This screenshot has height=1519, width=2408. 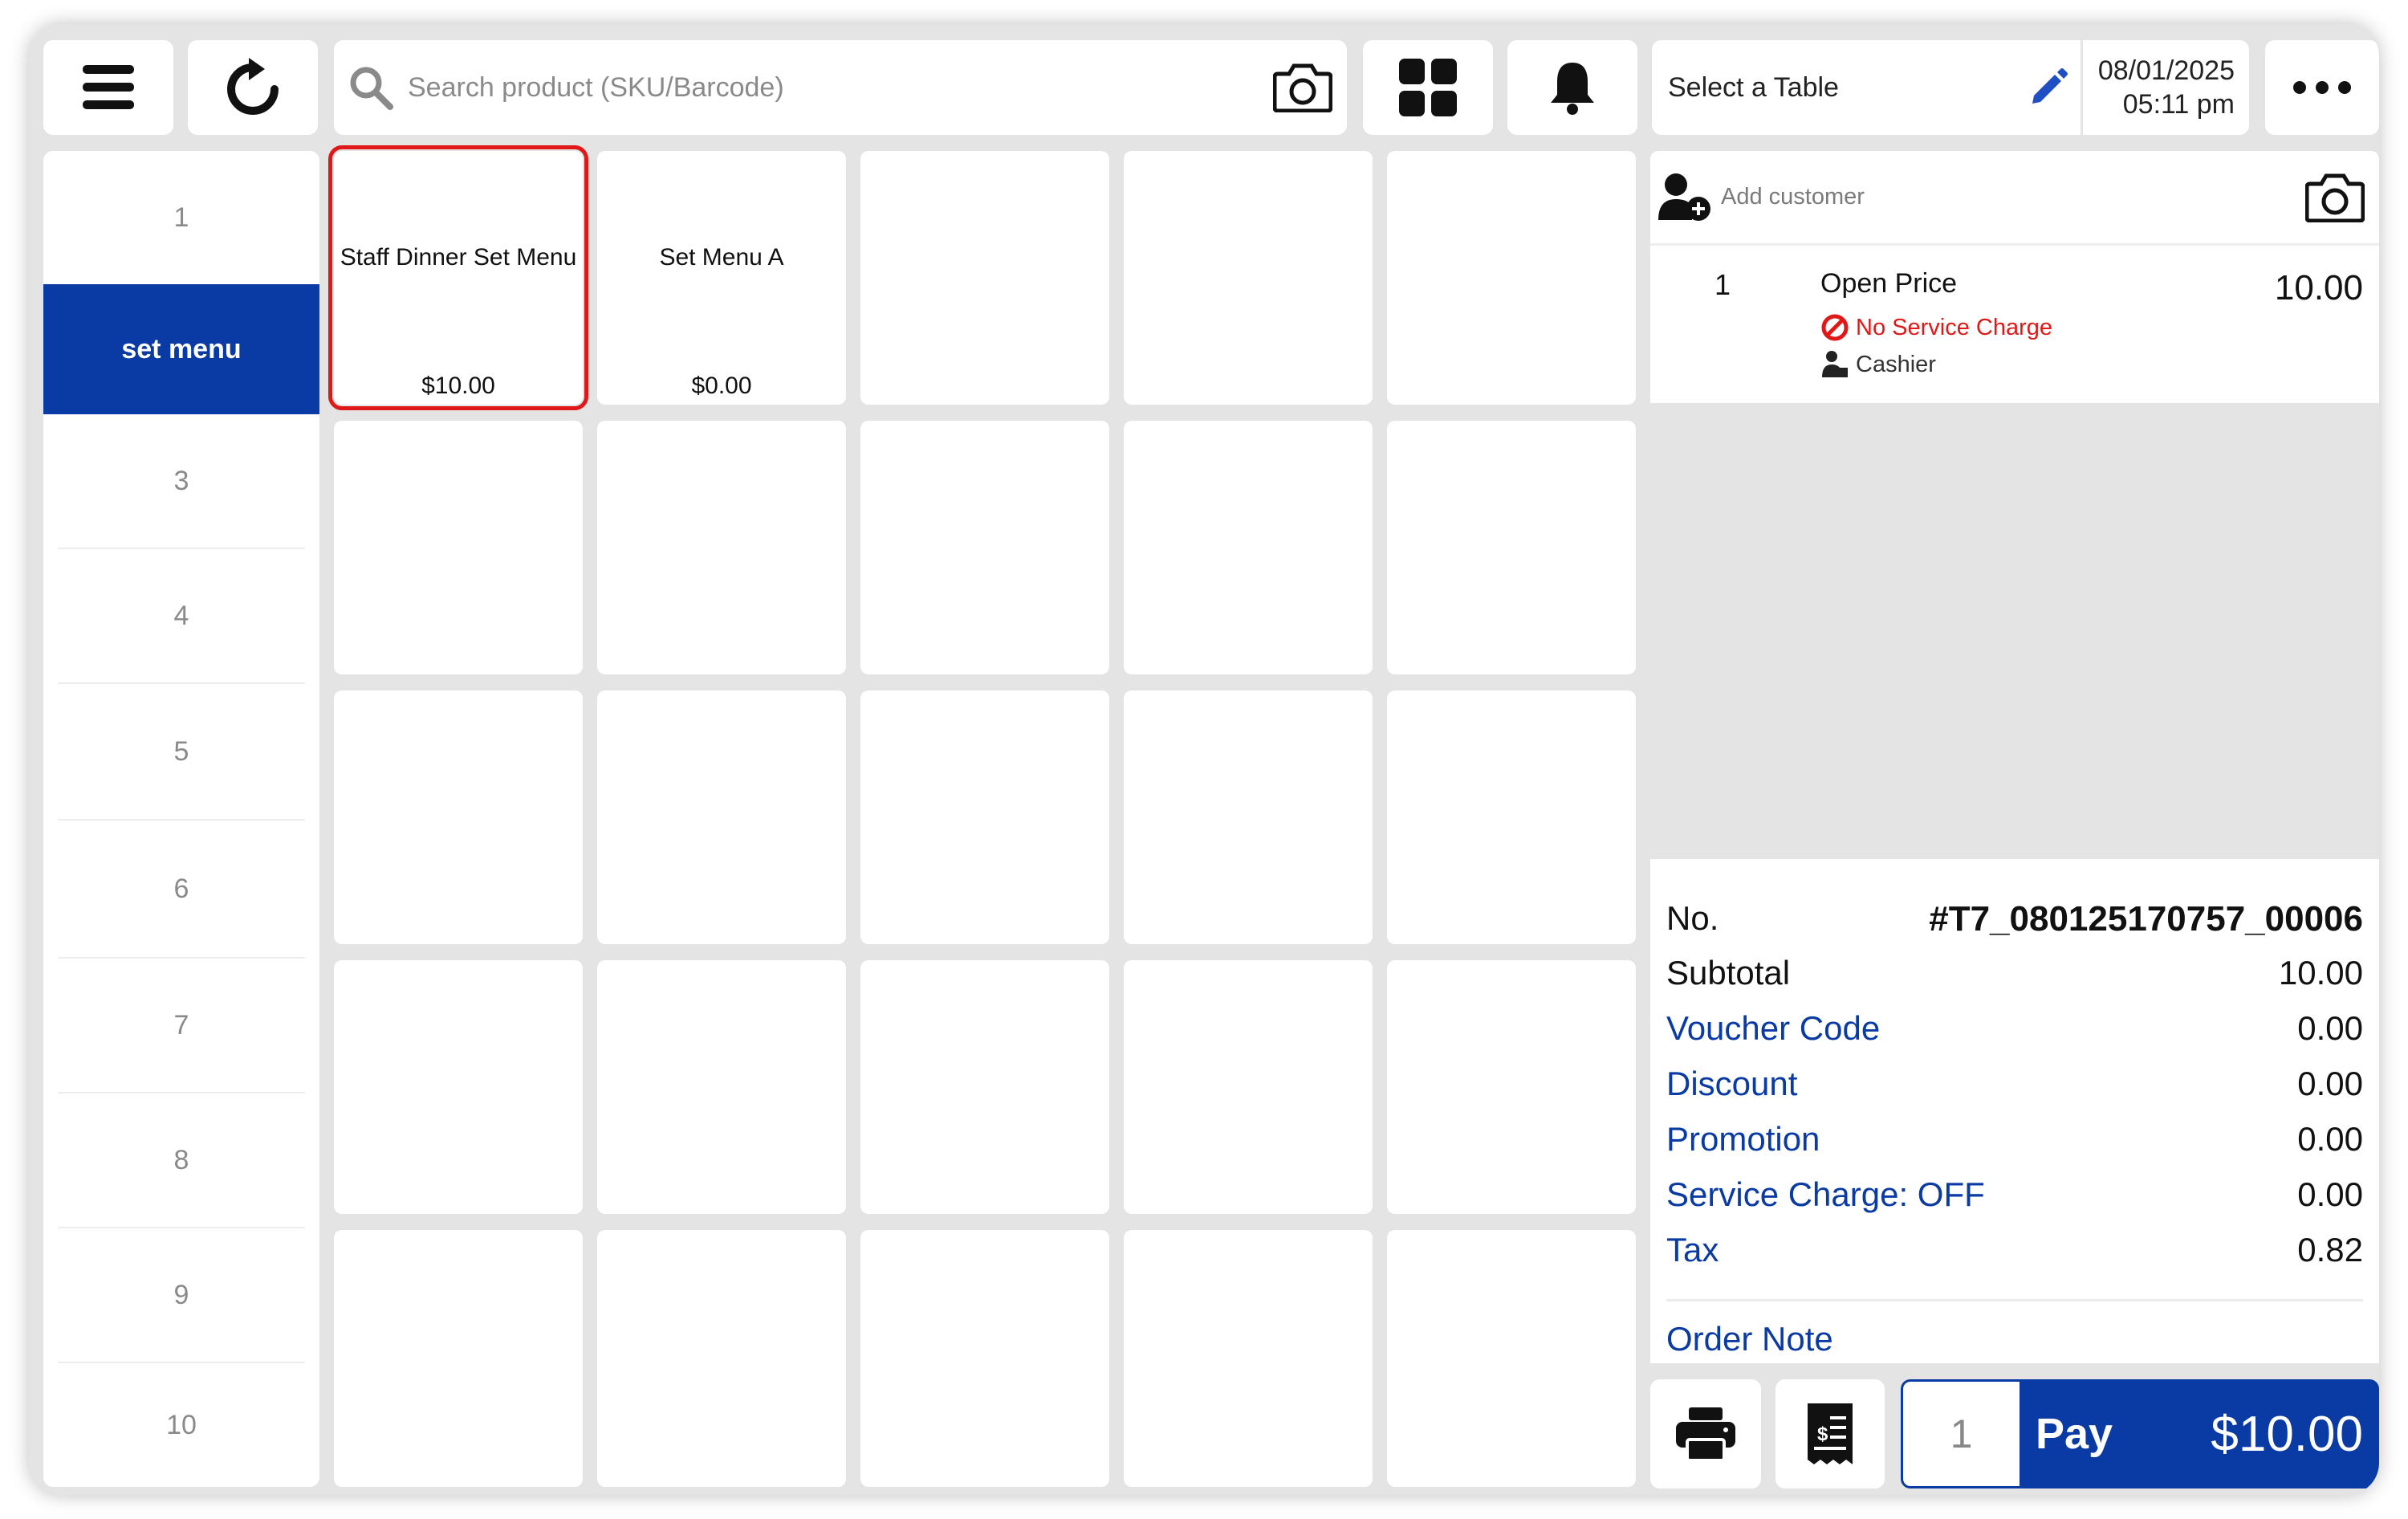 I want to click on product-name: Set Menu A, so click(x=721, y=257).